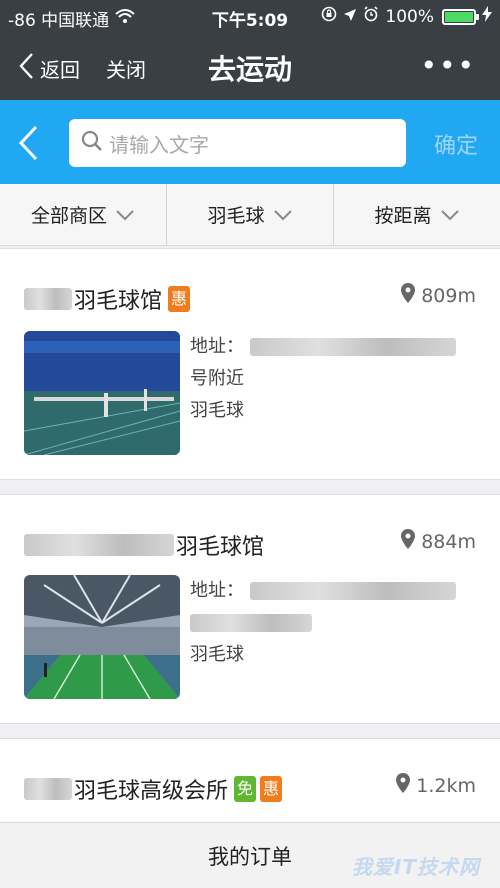  What do you see at coordinates (448, 295) in the screenshot?
I see `venue-distance: 809m` at bounding box center [448, 295].